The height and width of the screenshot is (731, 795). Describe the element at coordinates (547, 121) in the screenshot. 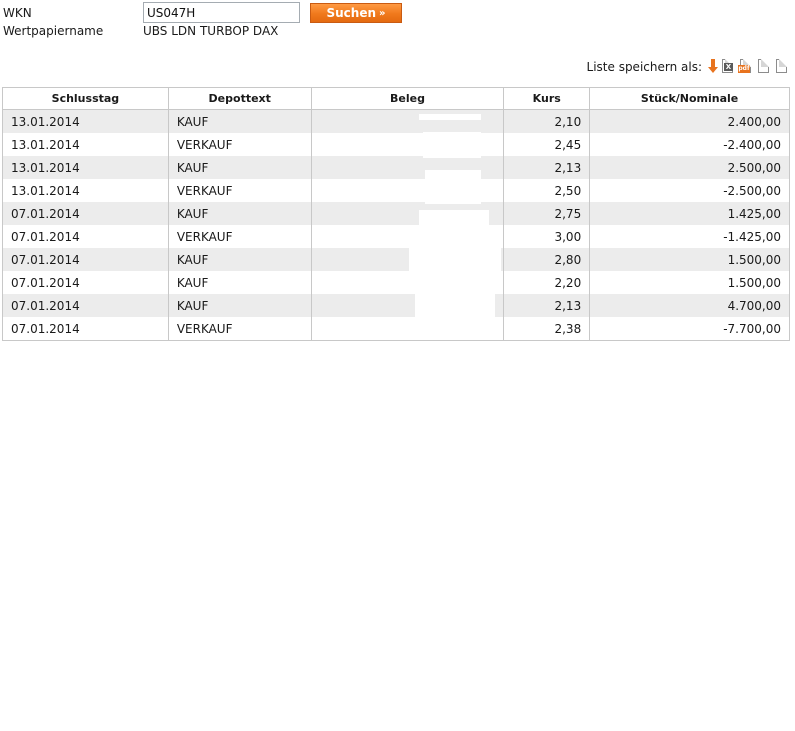

I see `cell-kurs: 2,10` at that location.